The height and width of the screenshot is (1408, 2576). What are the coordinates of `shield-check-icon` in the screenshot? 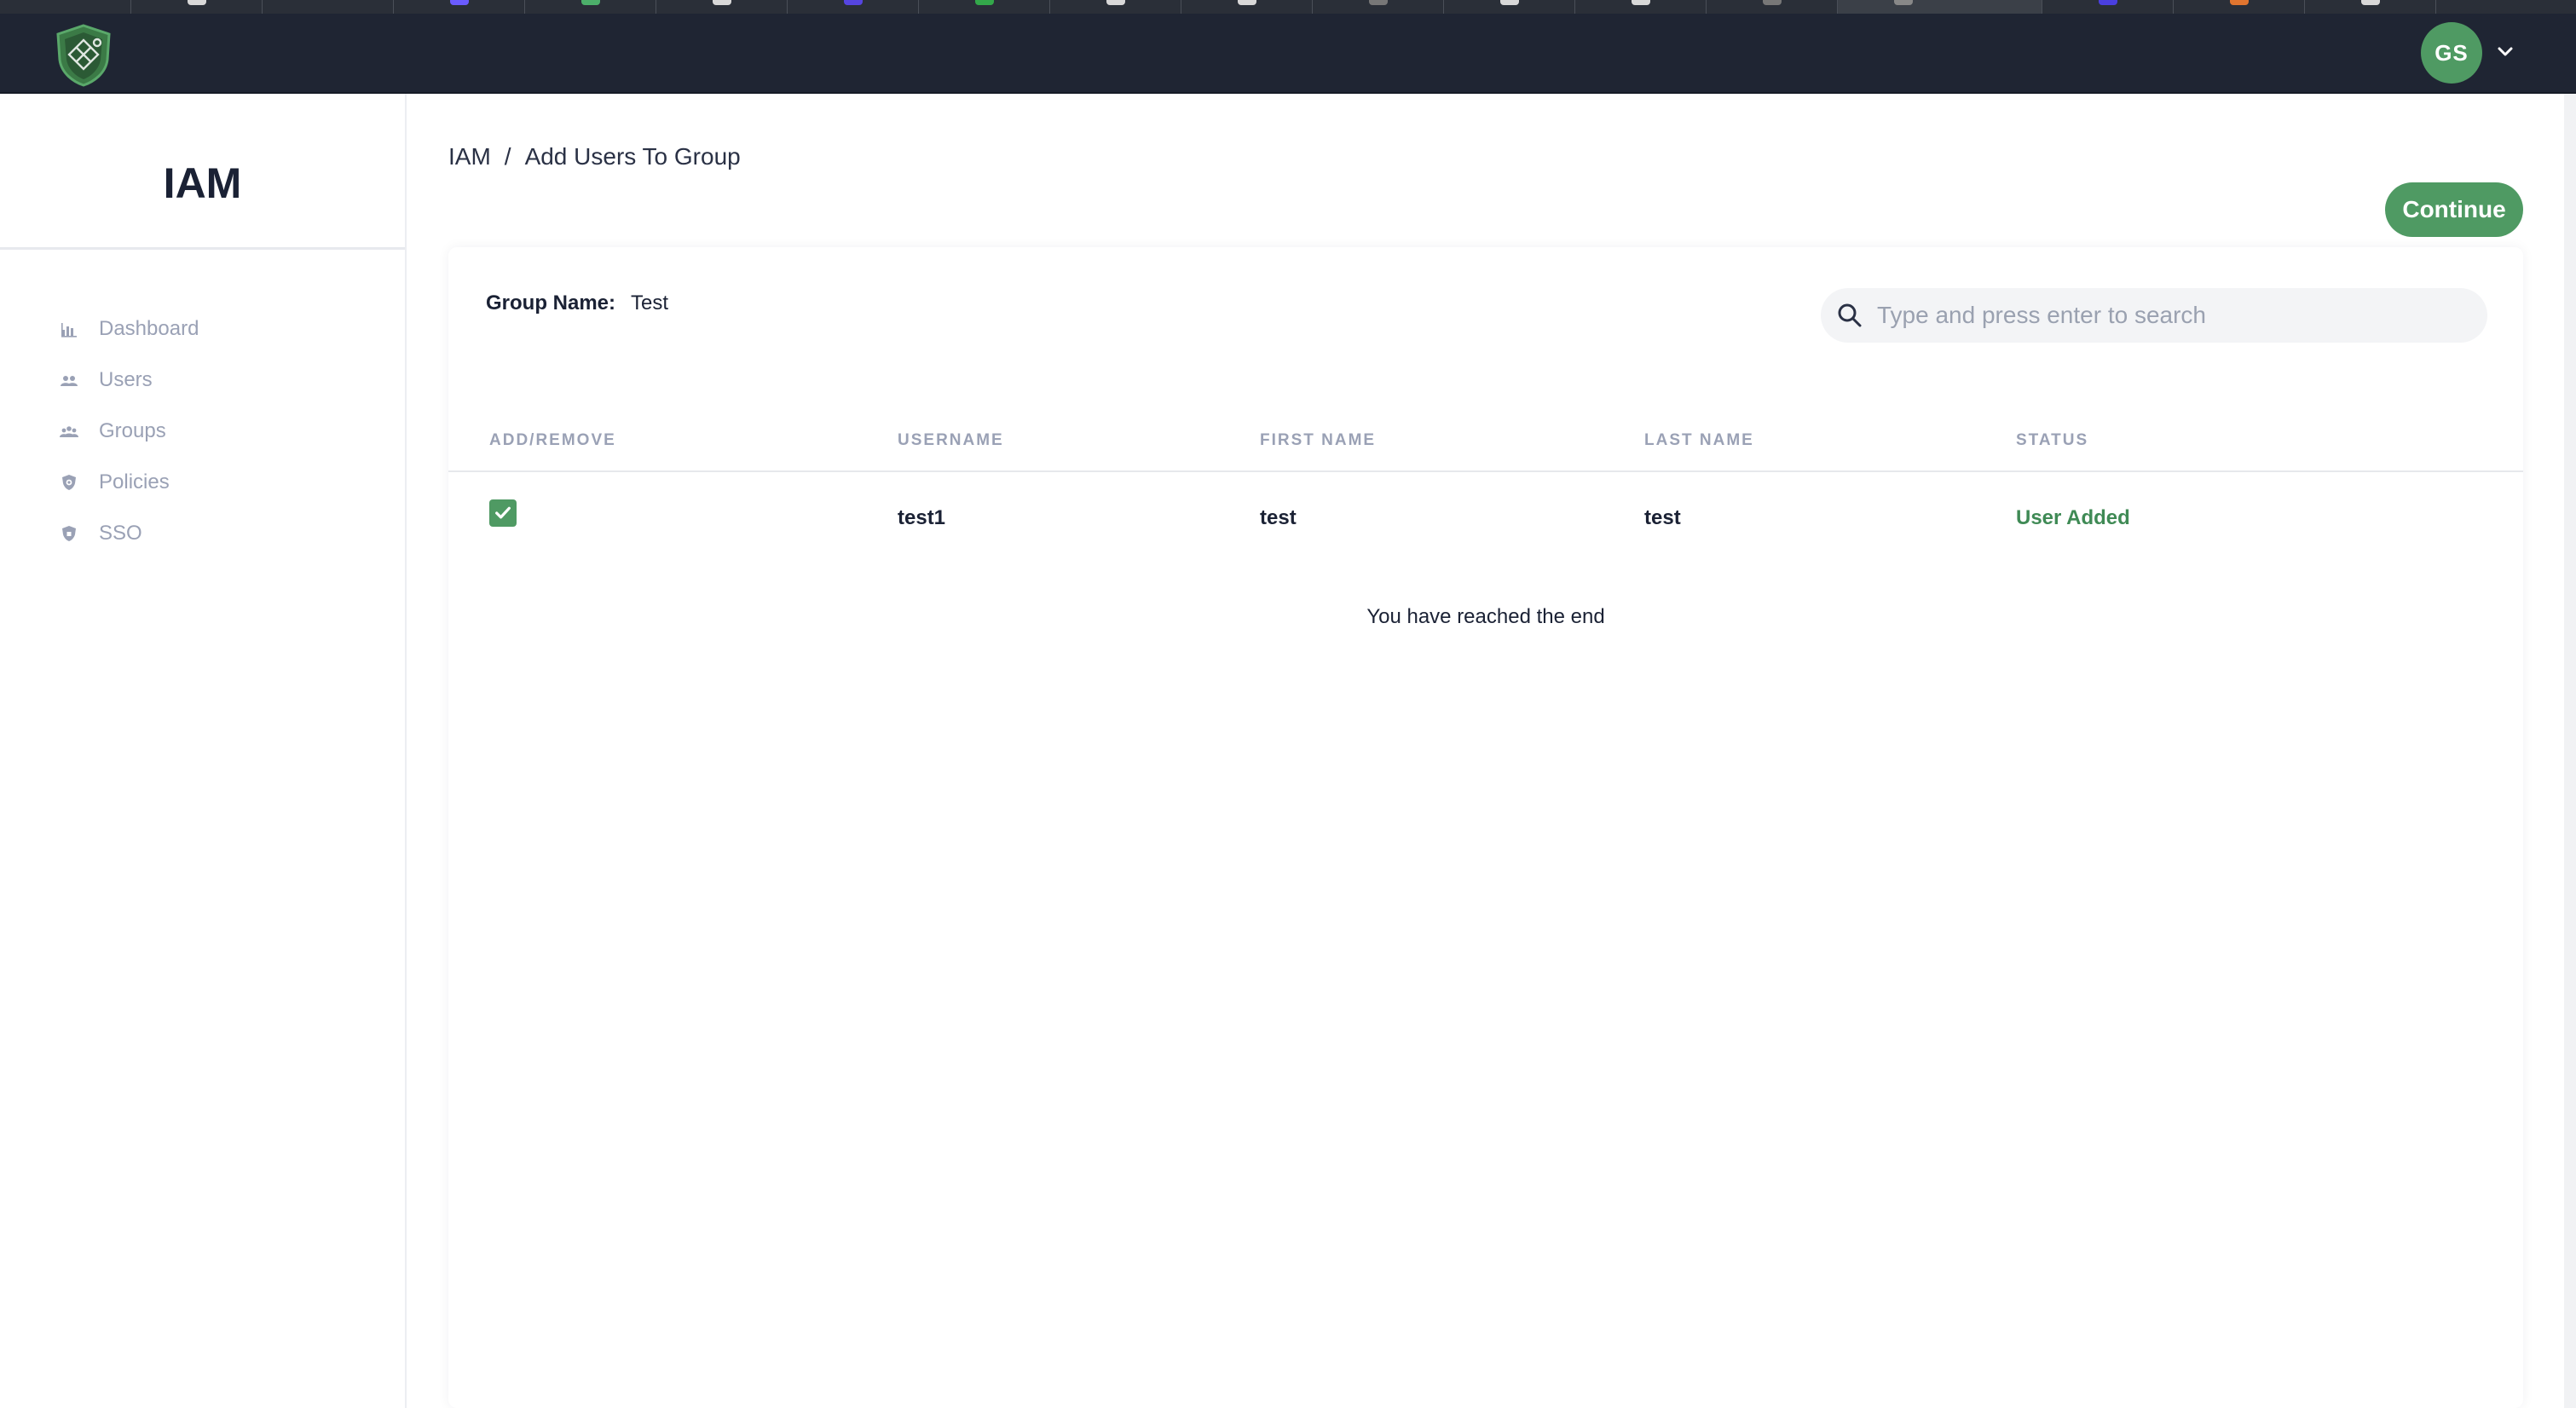 It's located at (69, 483).